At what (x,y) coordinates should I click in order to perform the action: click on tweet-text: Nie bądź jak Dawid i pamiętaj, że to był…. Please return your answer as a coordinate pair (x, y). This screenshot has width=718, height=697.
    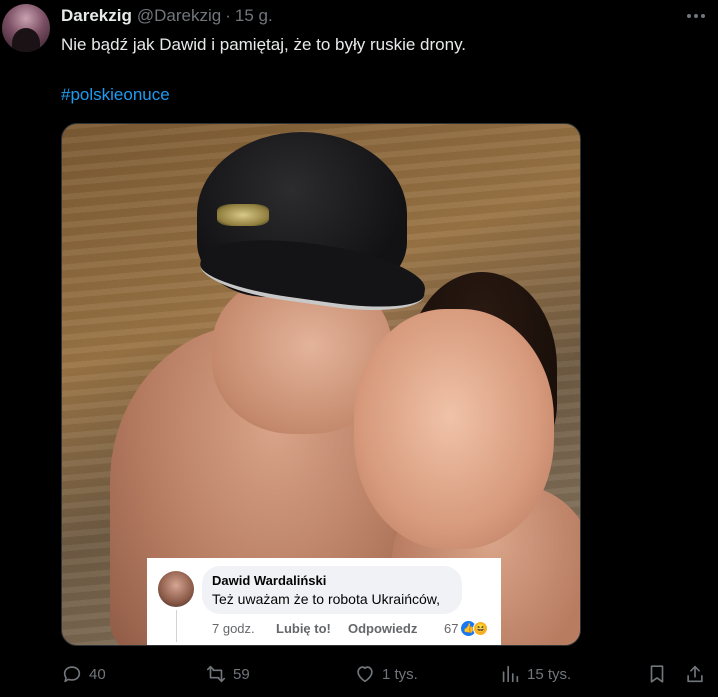
    Looking at the image, I should click on (264, 44).